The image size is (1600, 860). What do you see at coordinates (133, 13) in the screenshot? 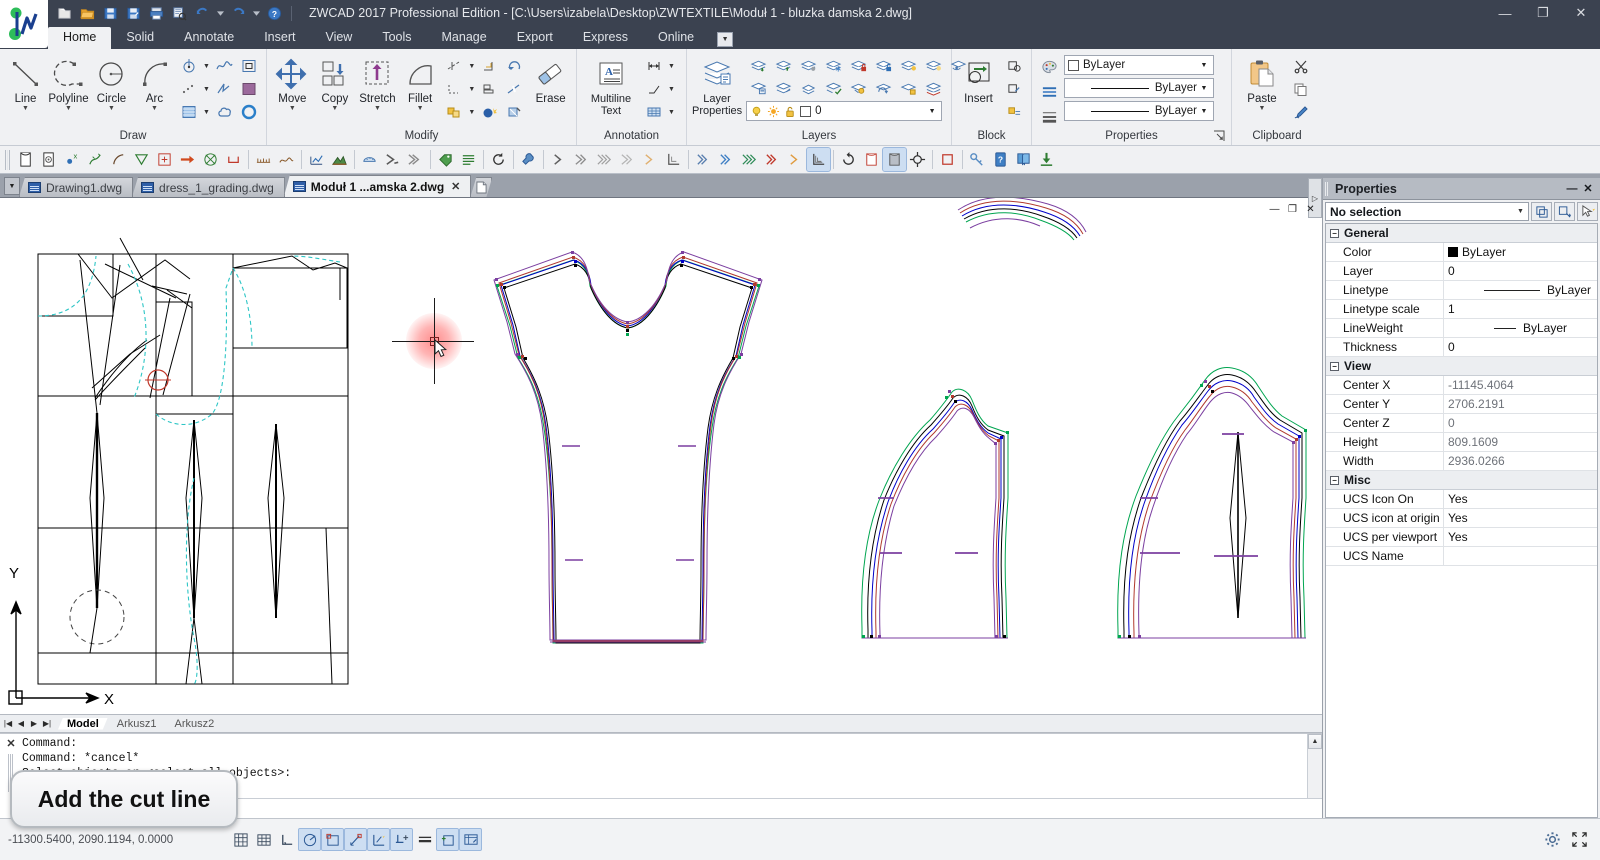
I see `save-as-icon` at bounding box center [133, 13].